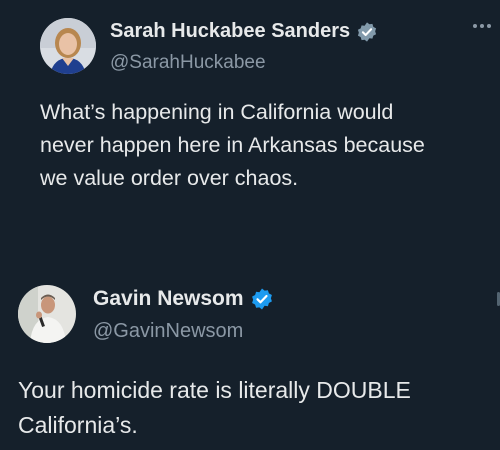 The height and width of the screenshot is (450, 500). I want to click on author-row: Gavin Newsom, so click(183, 299).